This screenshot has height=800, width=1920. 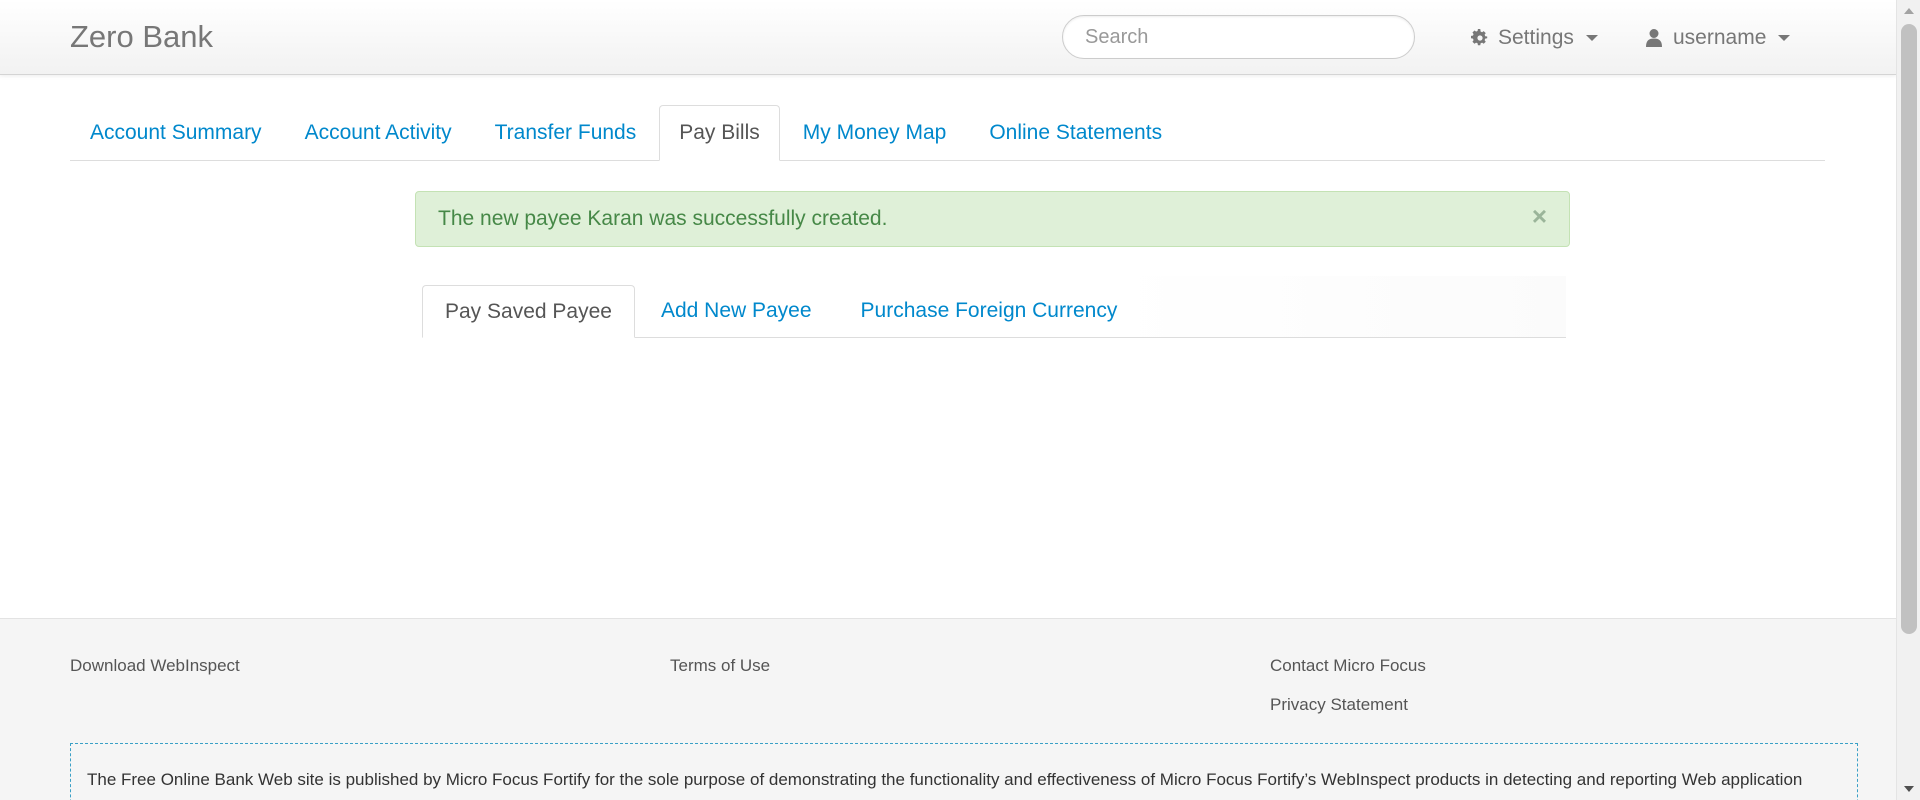 What do you see at coordinates (528, 311) in the screenshot?
I see `tab-pay-saved-payee: Pay Saved Payee` at bounding box center [528, 311].